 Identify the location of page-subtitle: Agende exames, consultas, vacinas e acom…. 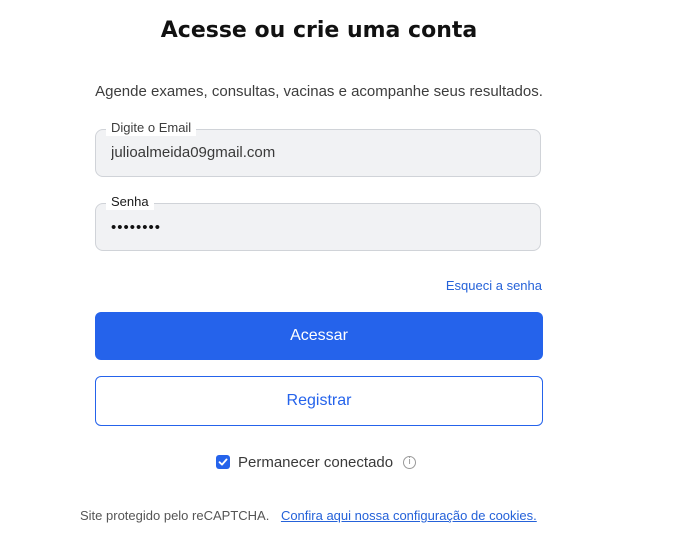
(319, 91).